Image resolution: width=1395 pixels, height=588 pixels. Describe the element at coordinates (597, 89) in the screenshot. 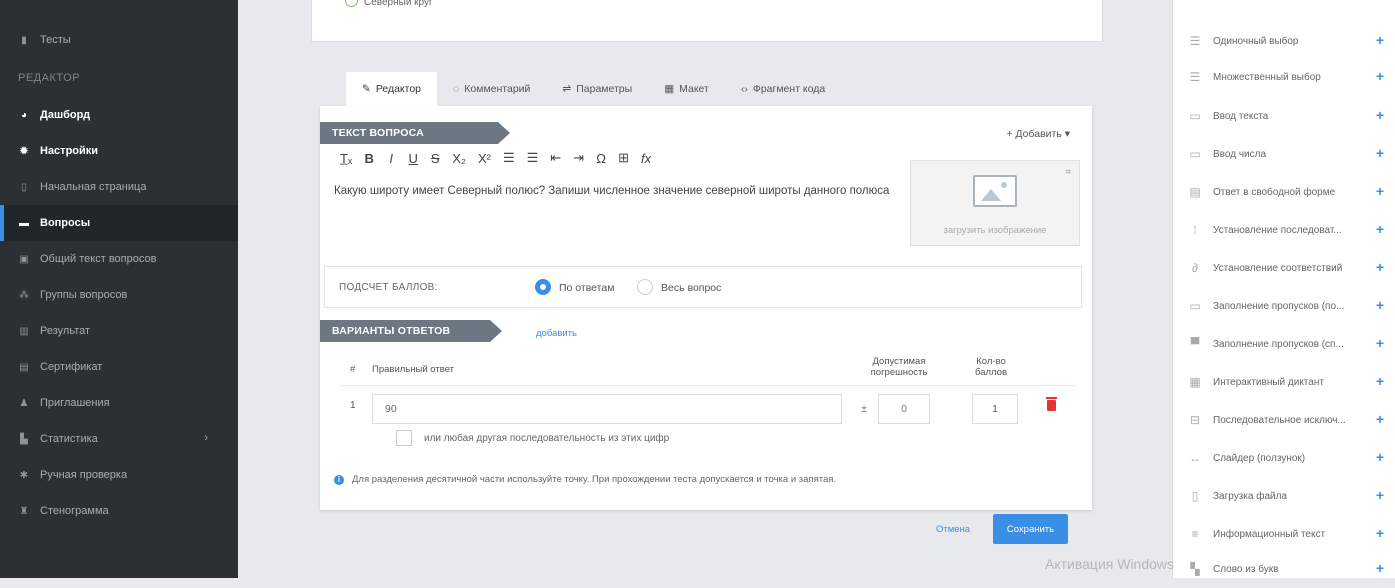

I see `tab-parameters: ⇌ Параметры` at that location.